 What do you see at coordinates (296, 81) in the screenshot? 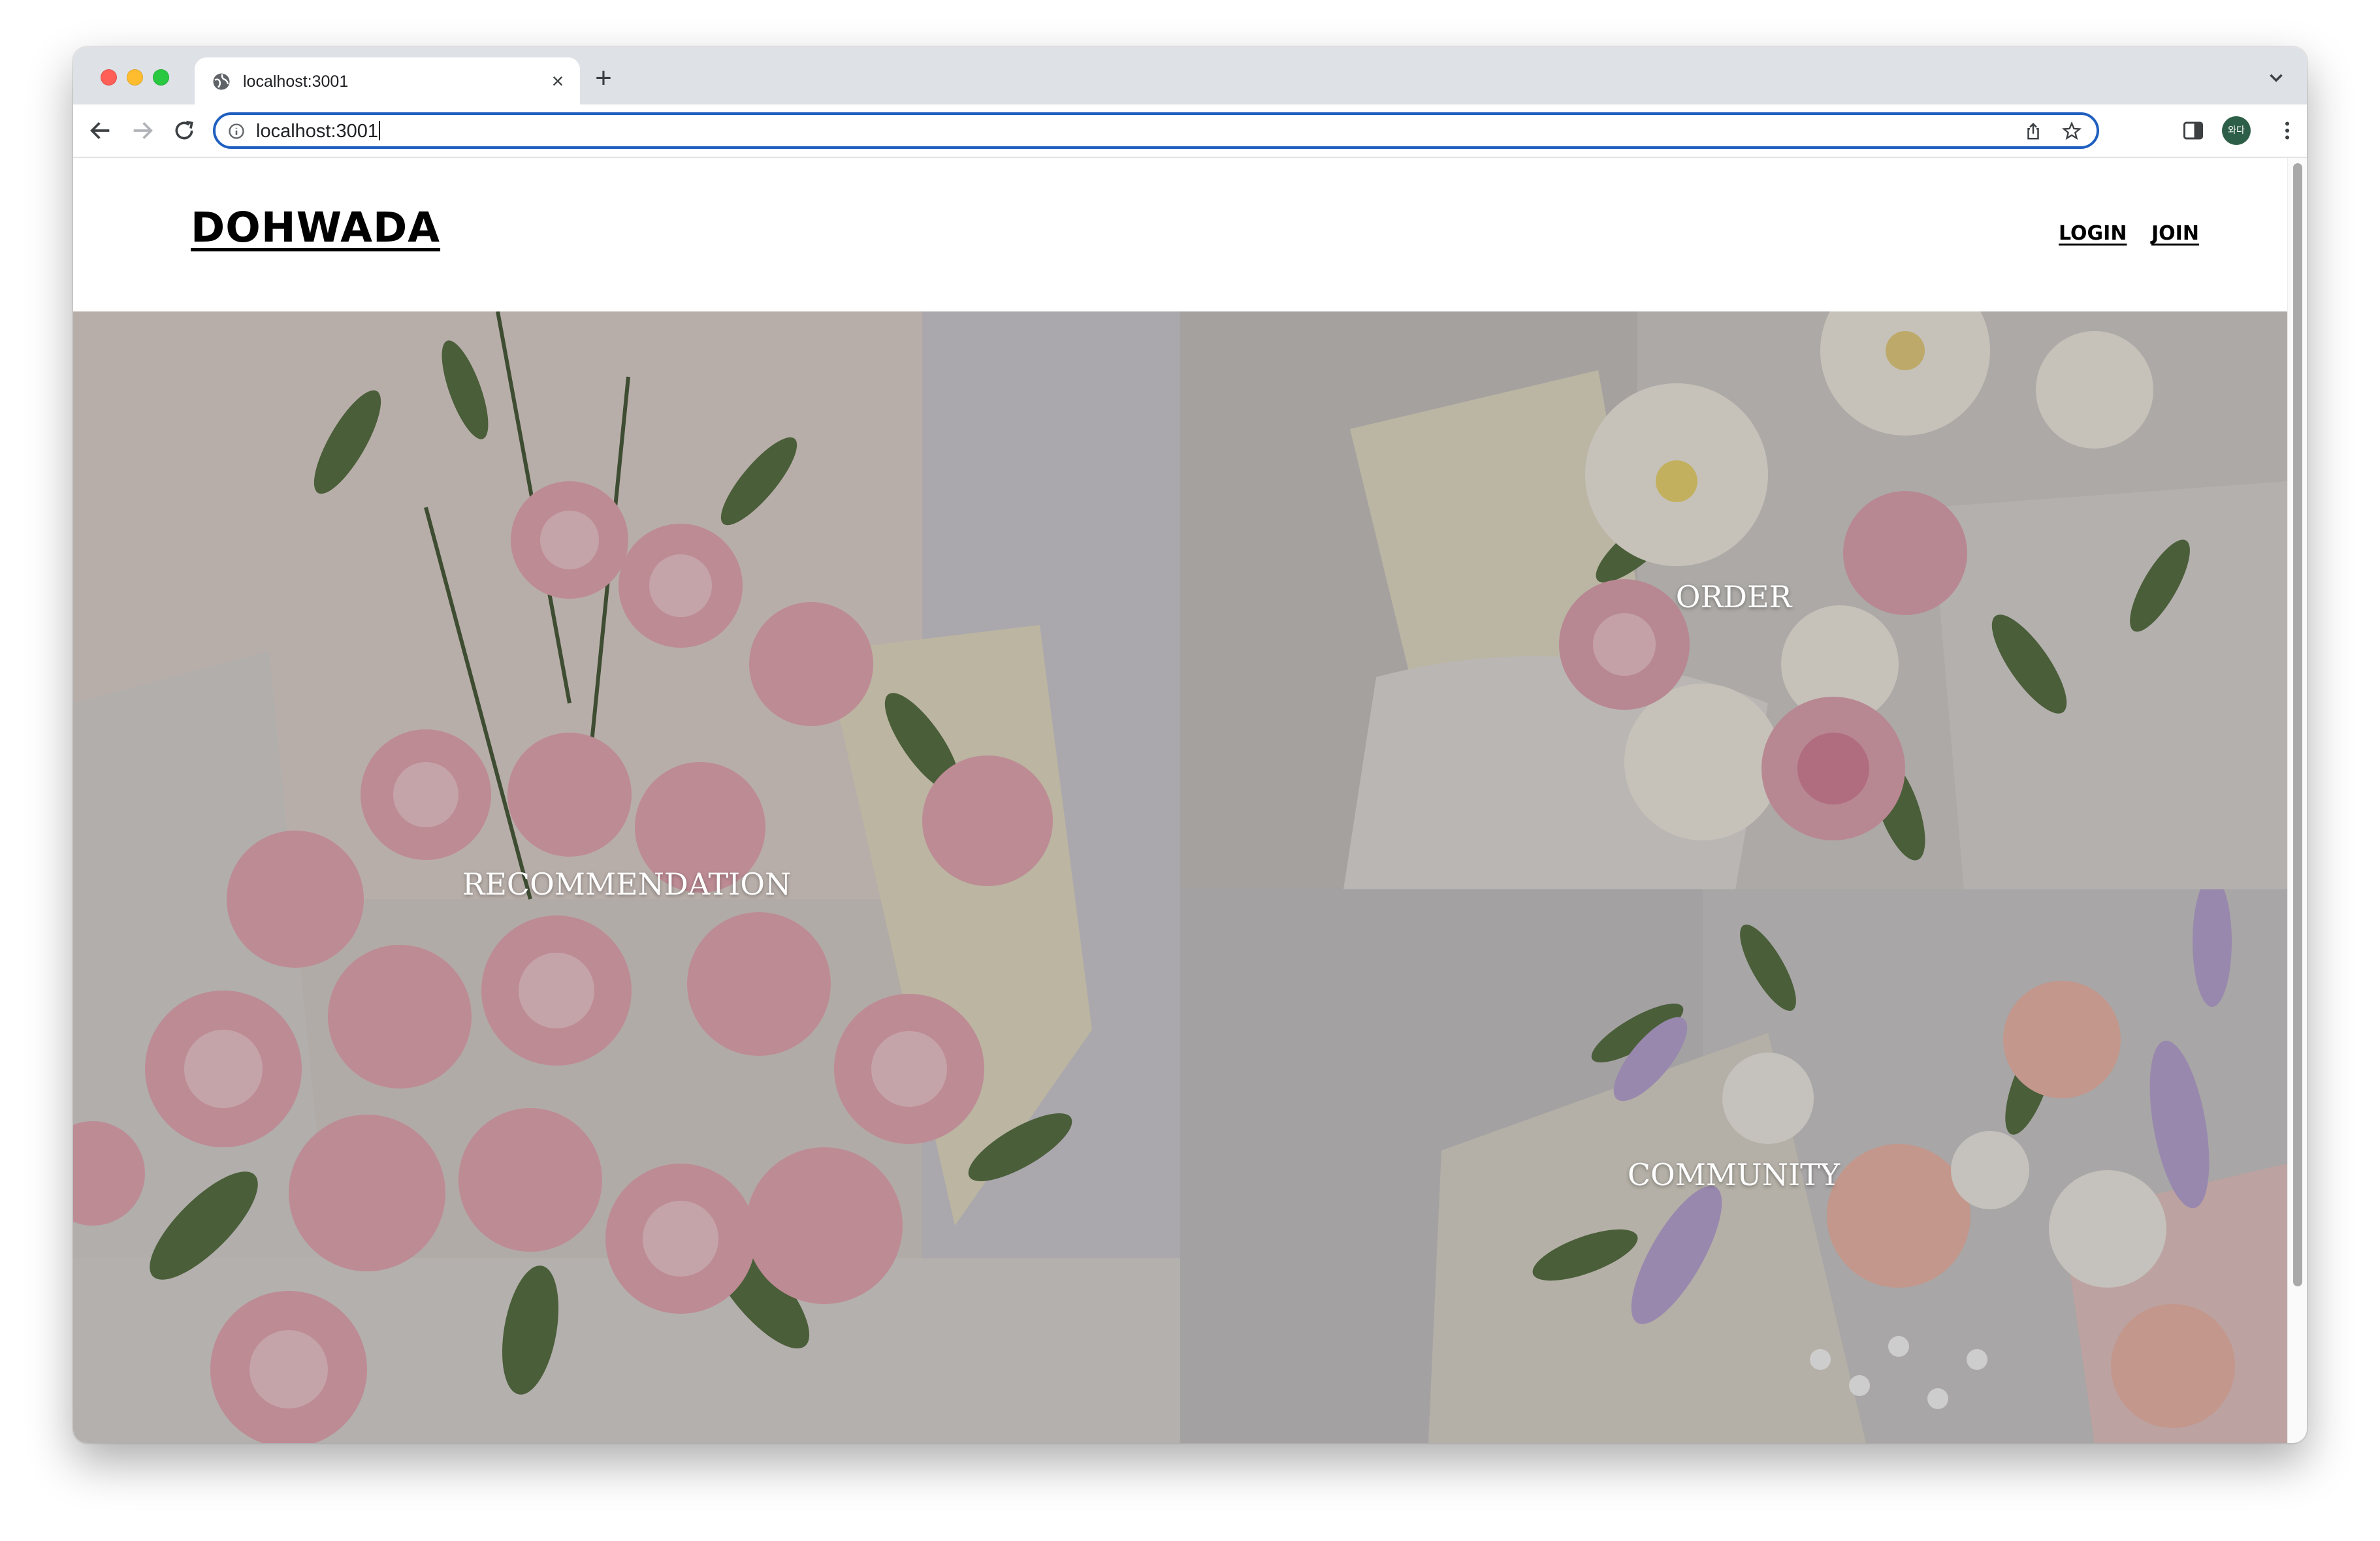
I see `tab-title: localhost:3001` at bounding box center [296, 81].